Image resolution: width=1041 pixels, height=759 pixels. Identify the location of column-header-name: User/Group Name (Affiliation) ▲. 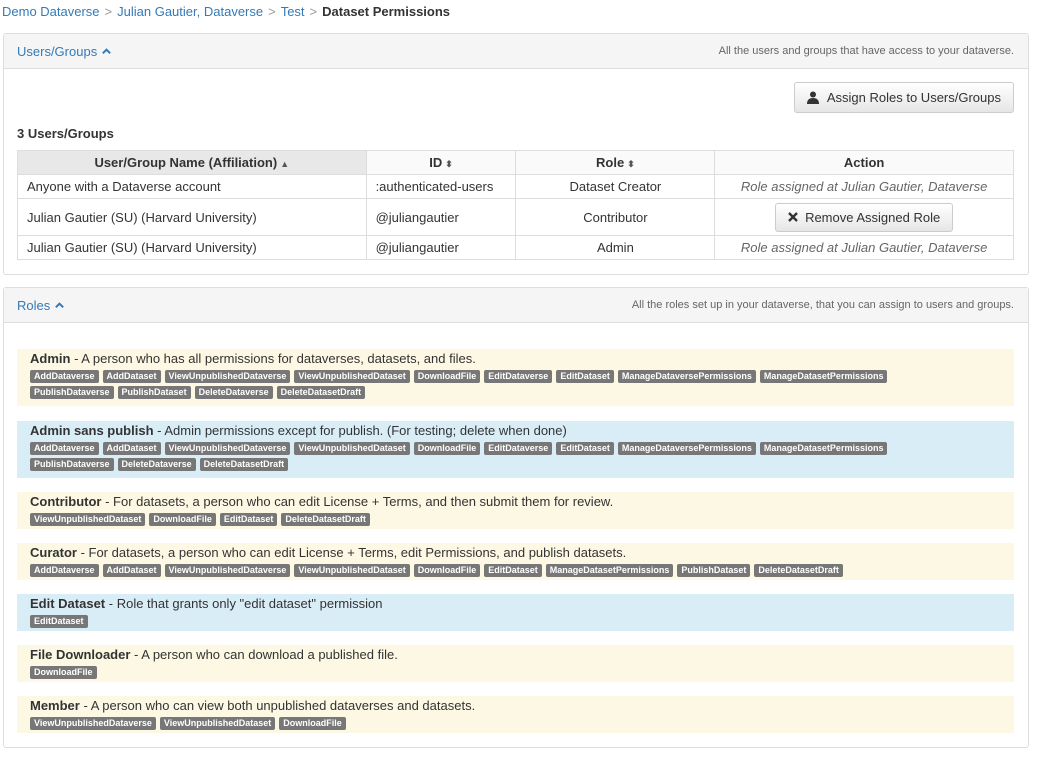
(192, 162).